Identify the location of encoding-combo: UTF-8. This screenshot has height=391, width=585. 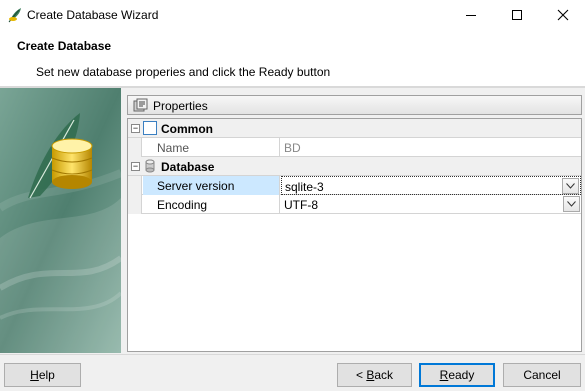
(431, 204).